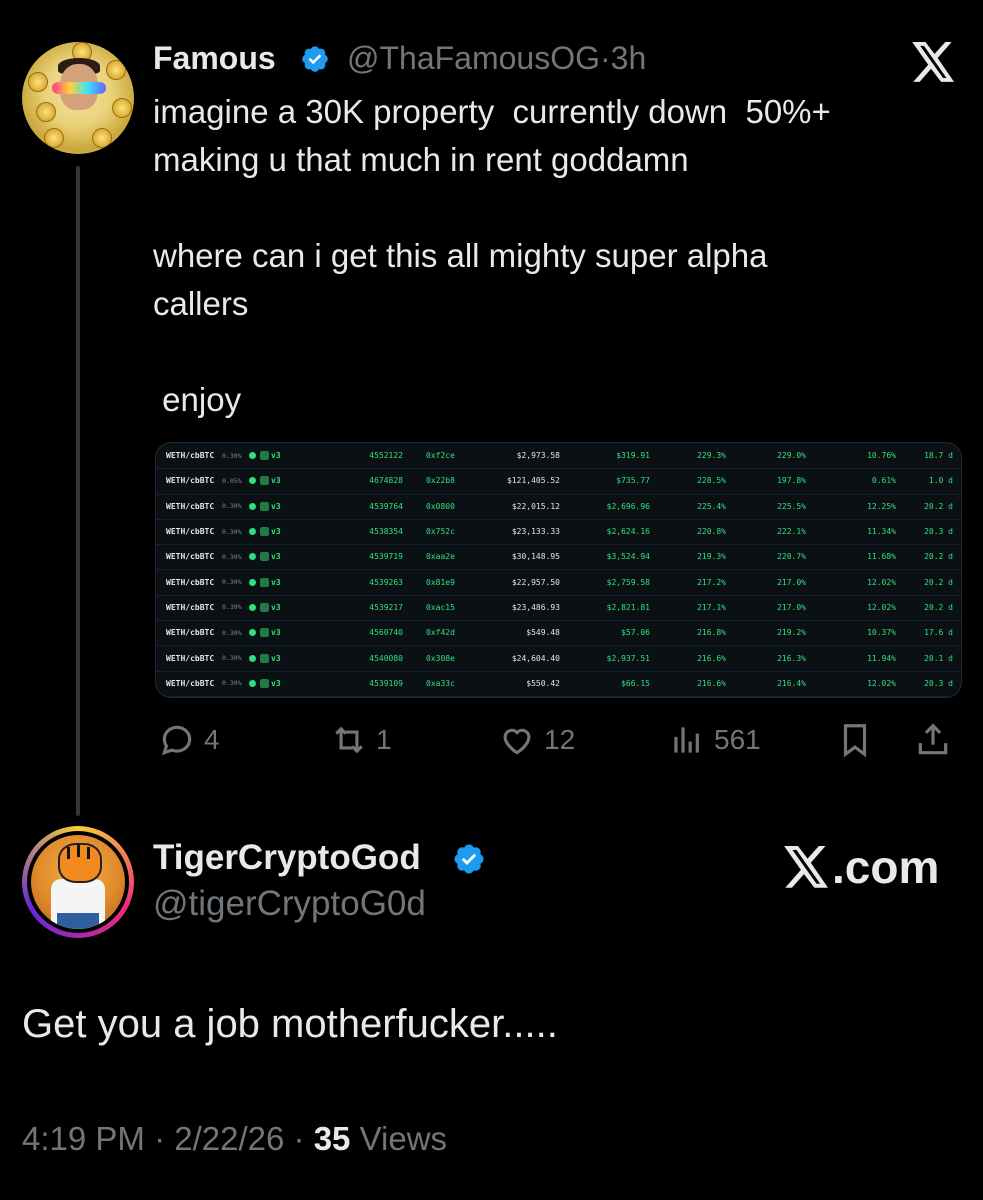 The image size is (983, 1200). Describe the element at coordinates (536, 740) in the screenshot. I see `like-button: 12` at that location.